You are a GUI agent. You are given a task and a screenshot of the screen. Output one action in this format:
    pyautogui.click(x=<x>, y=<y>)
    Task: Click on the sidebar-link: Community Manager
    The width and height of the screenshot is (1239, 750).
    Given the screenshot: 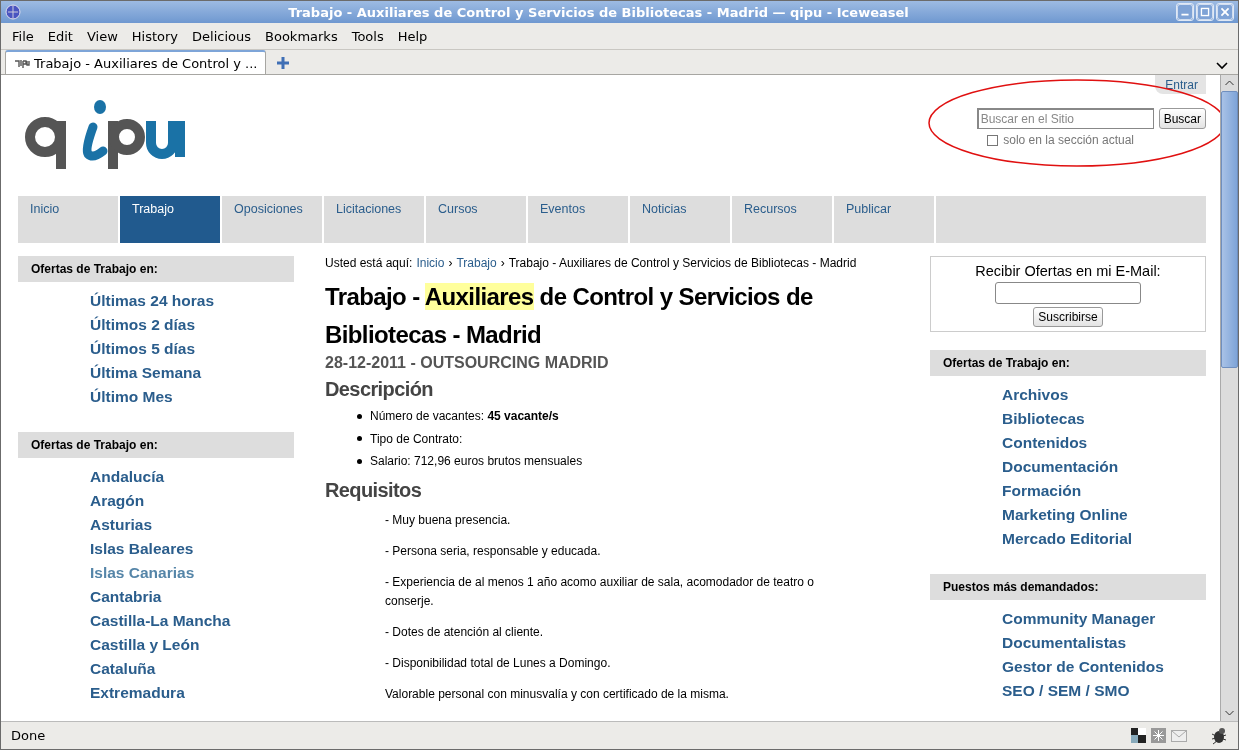 What is the action you would take?
    pyautogui.click(x=1104, y=618)
    